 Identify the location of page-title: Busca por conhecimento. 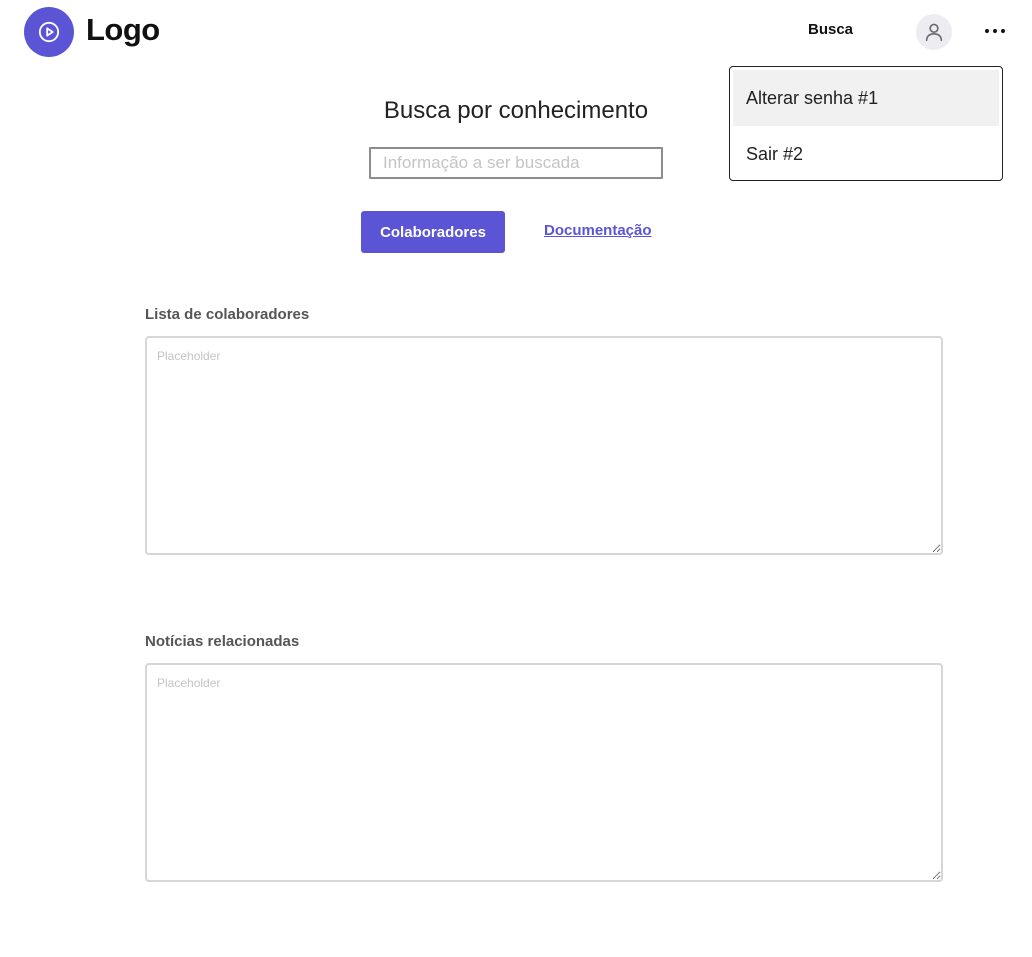
(516, 110).